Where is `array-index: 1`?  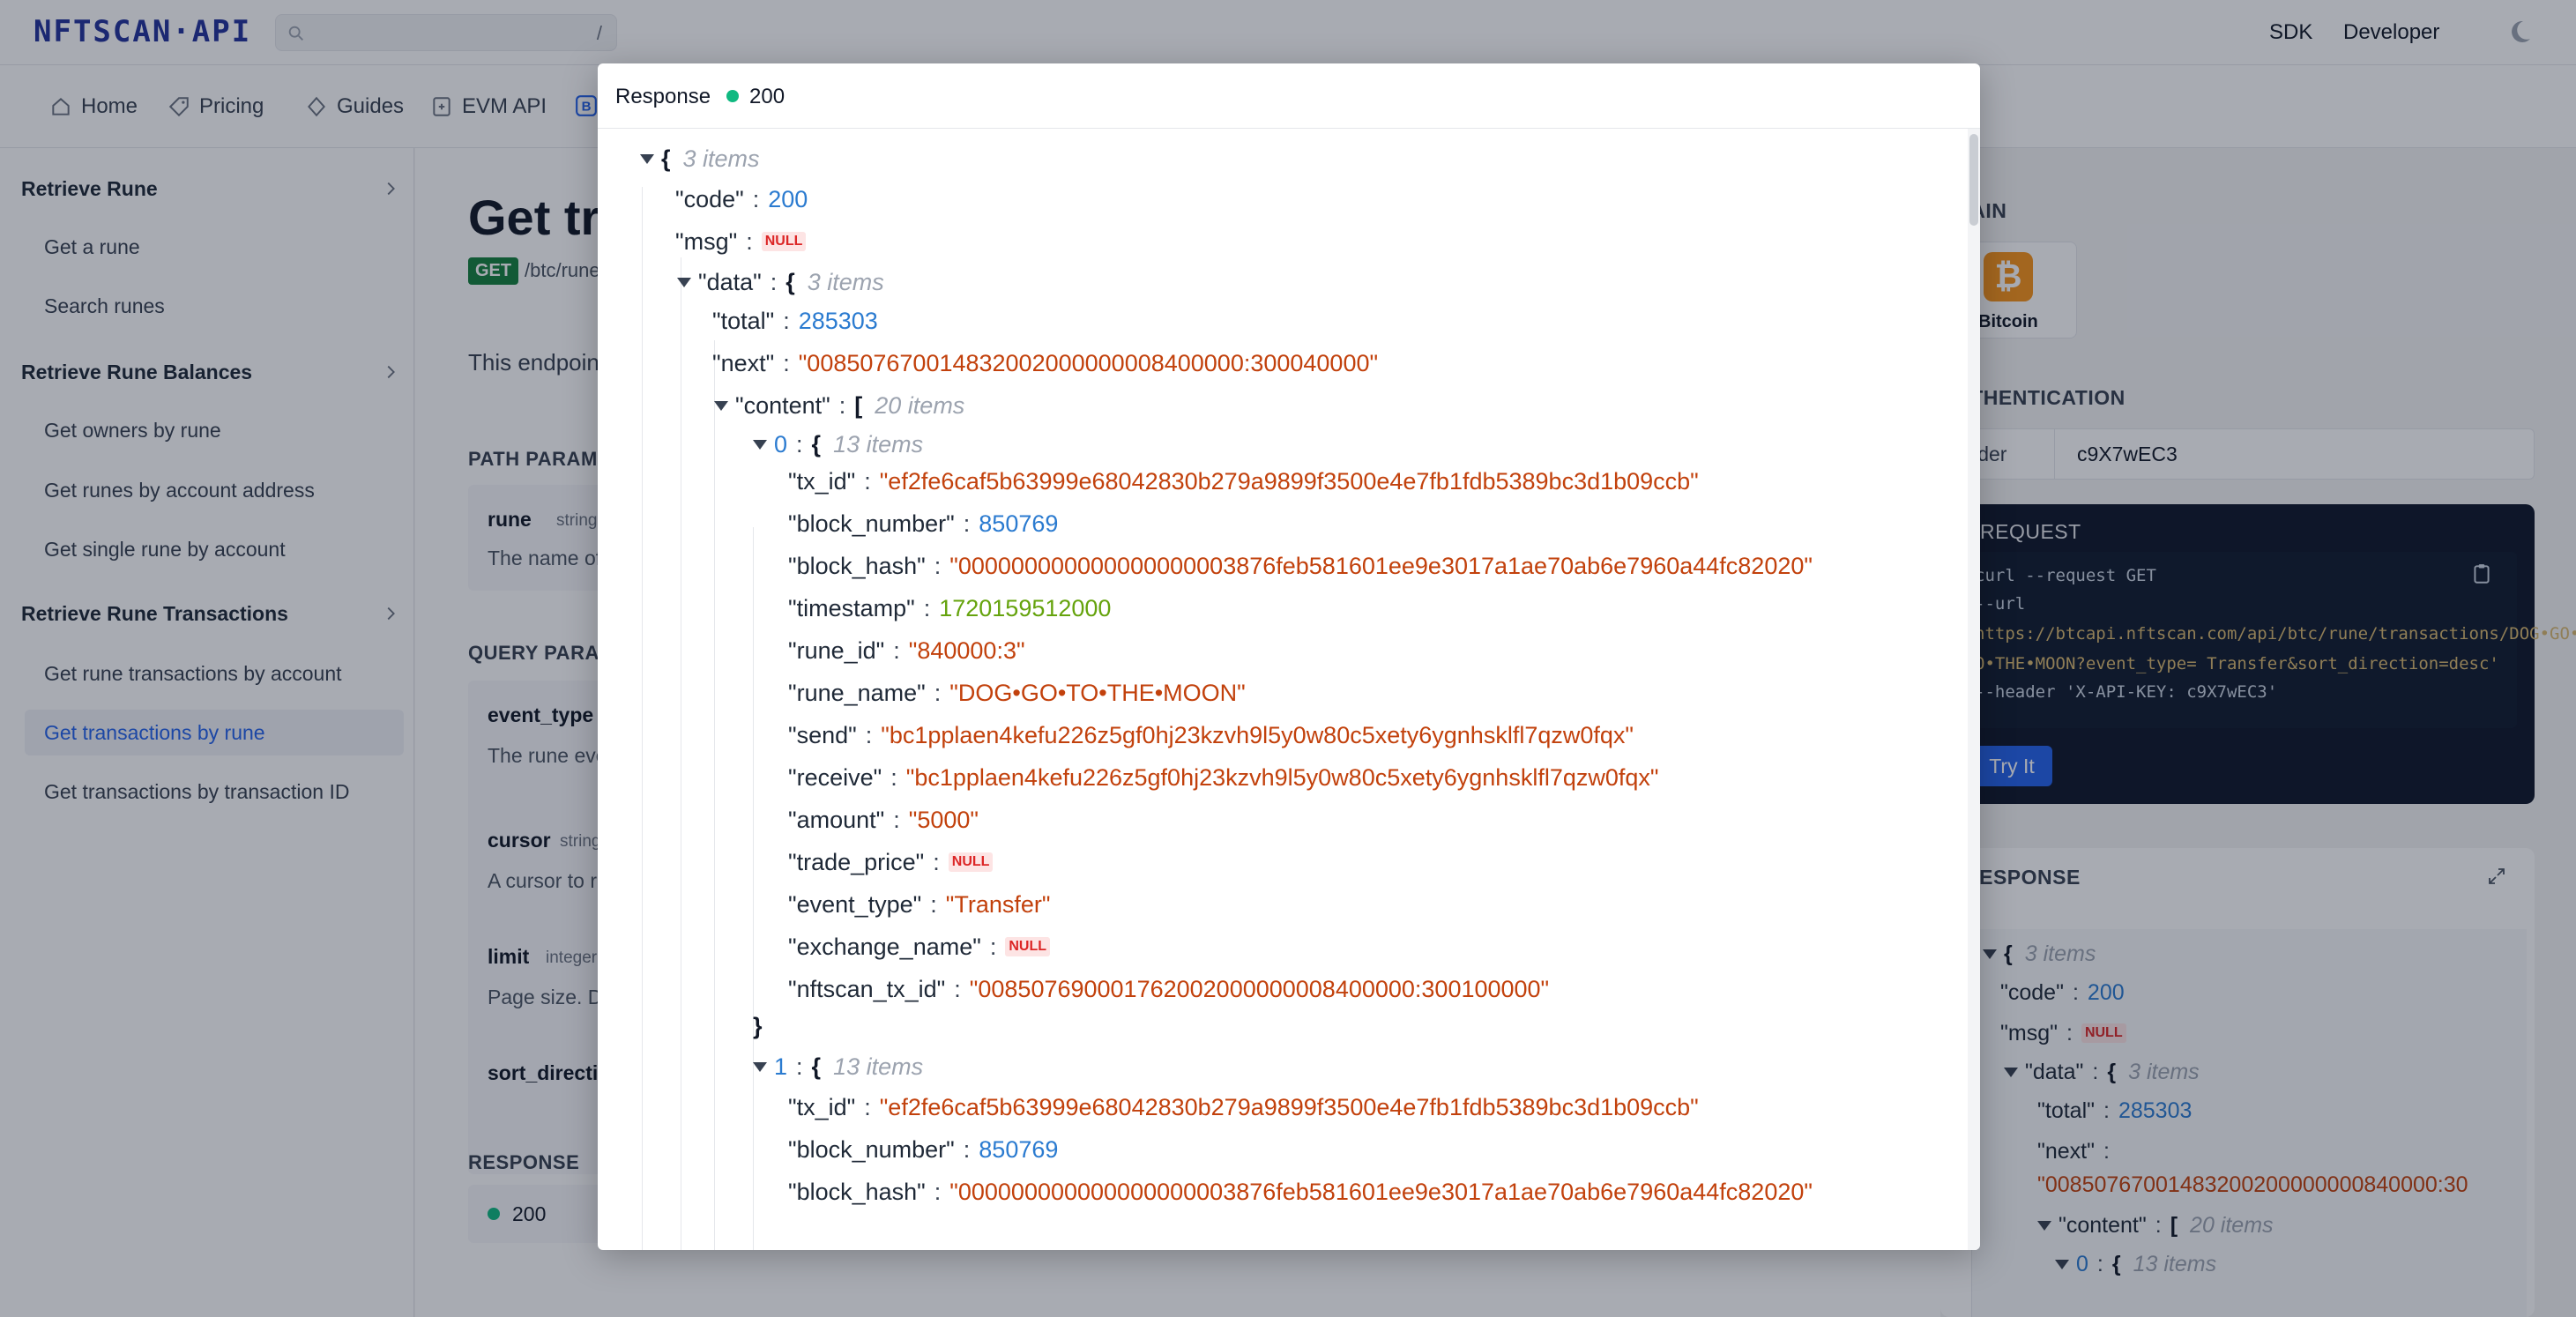
array-index: 1 is located at coordinates (781, 1066).